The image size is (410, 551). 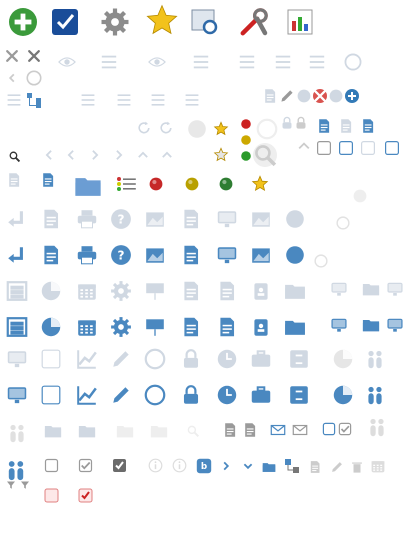 What do you see at coordinates (14, 156) in the screenshot?
I see `search-small-icon` at bounding box center [14, 156].